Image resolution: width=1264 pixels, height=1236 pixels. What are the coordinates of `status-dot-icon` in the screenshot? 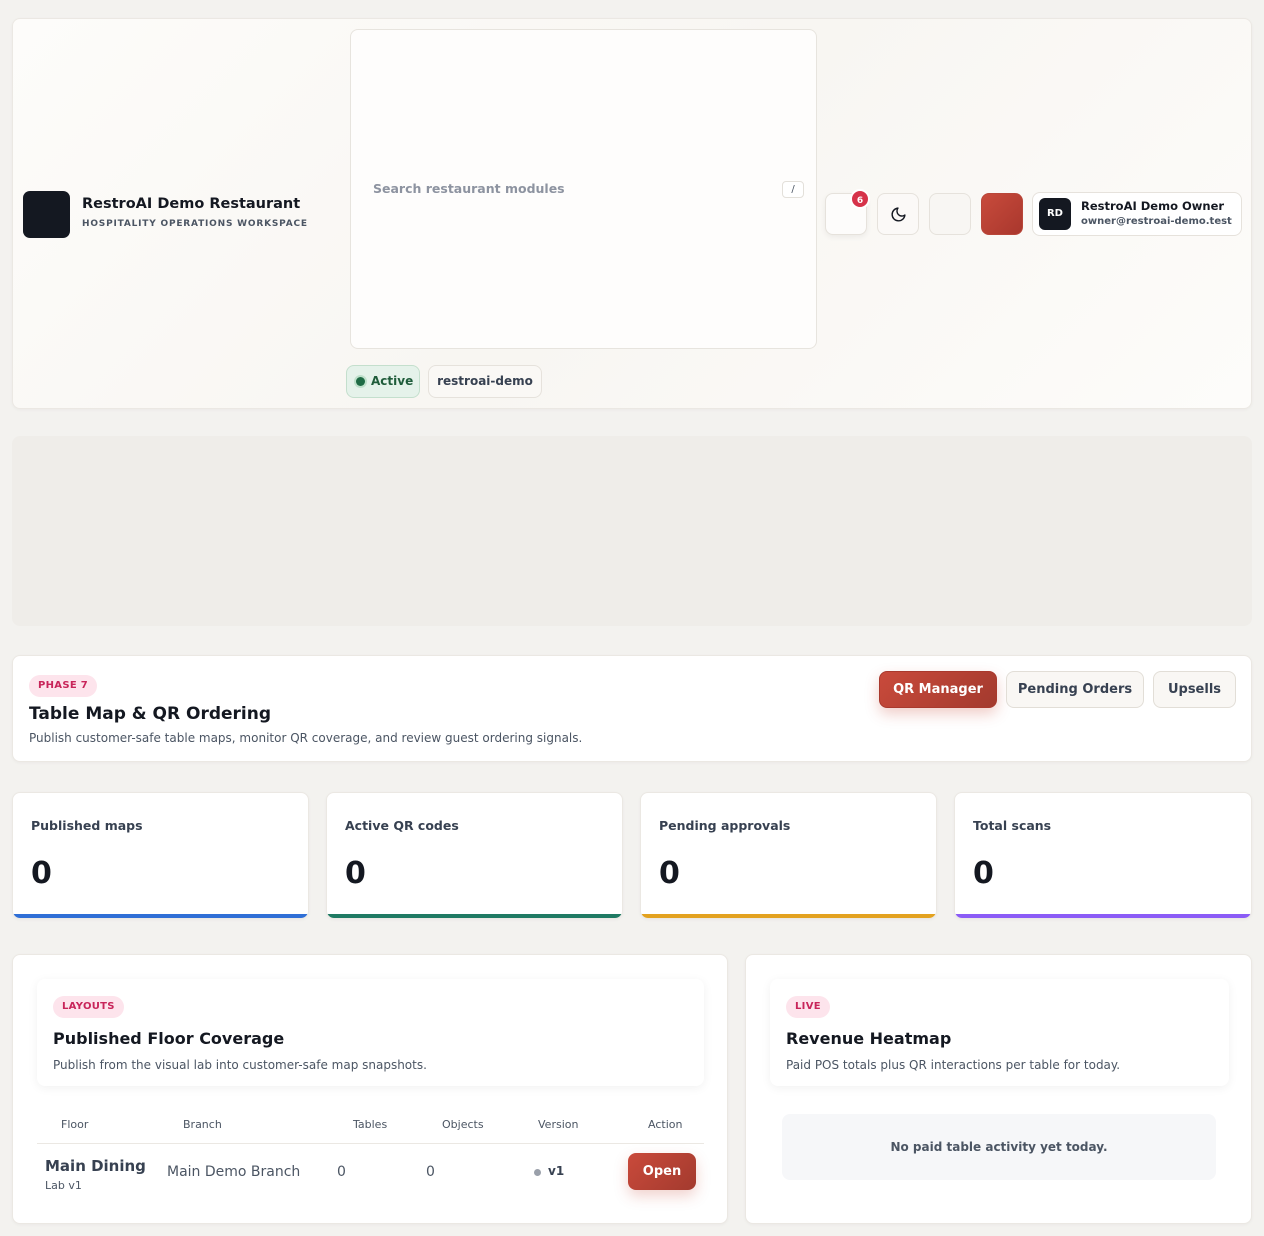 It's located at (360, 381).